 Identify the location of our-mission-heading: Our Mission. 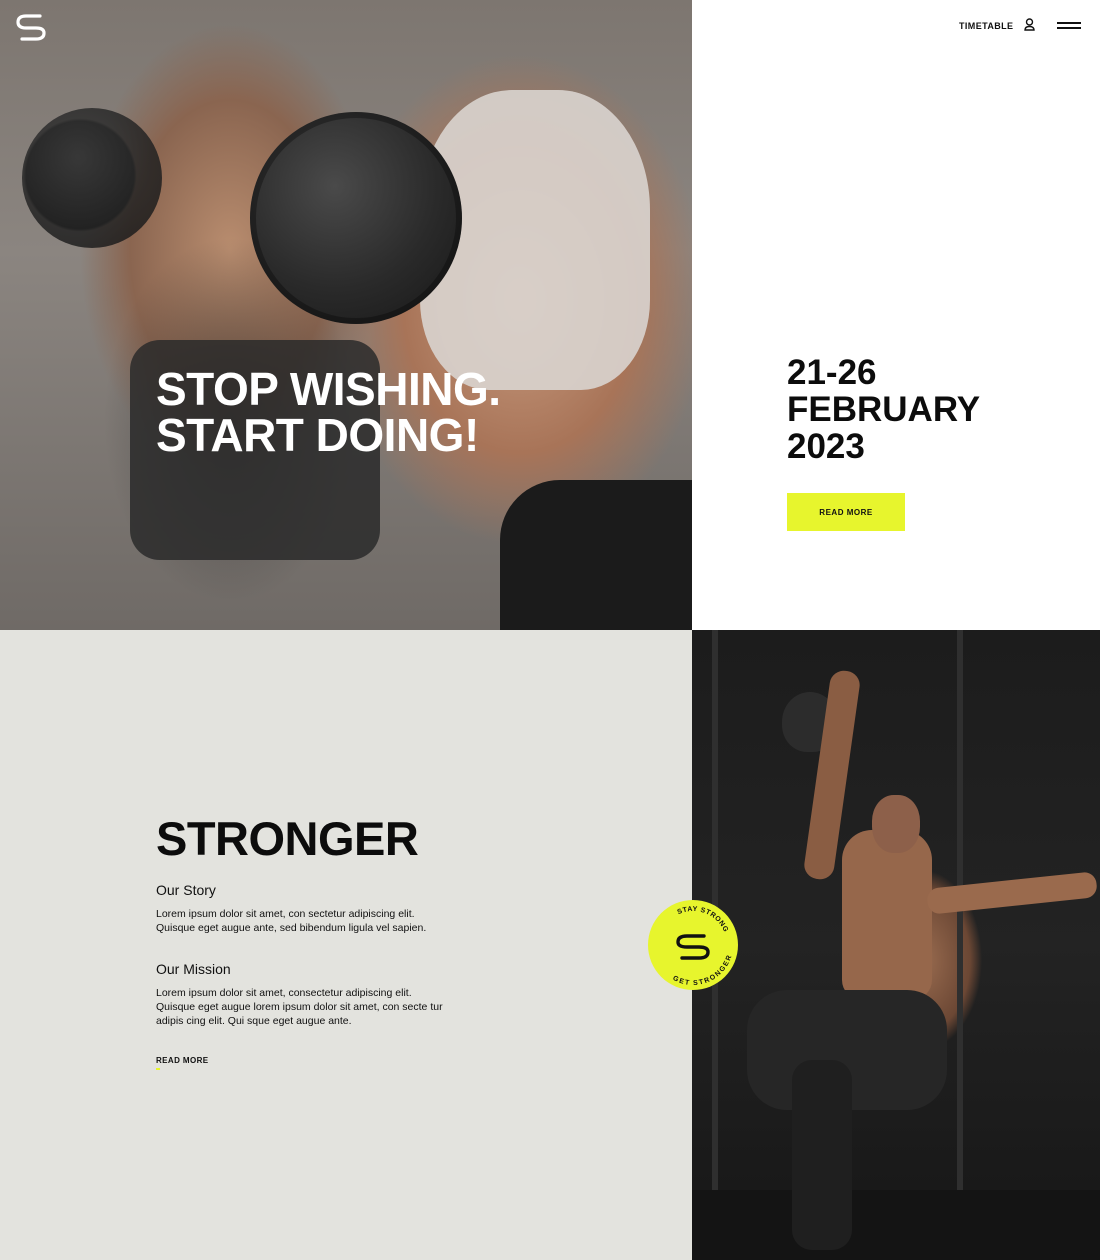
(193, 969).